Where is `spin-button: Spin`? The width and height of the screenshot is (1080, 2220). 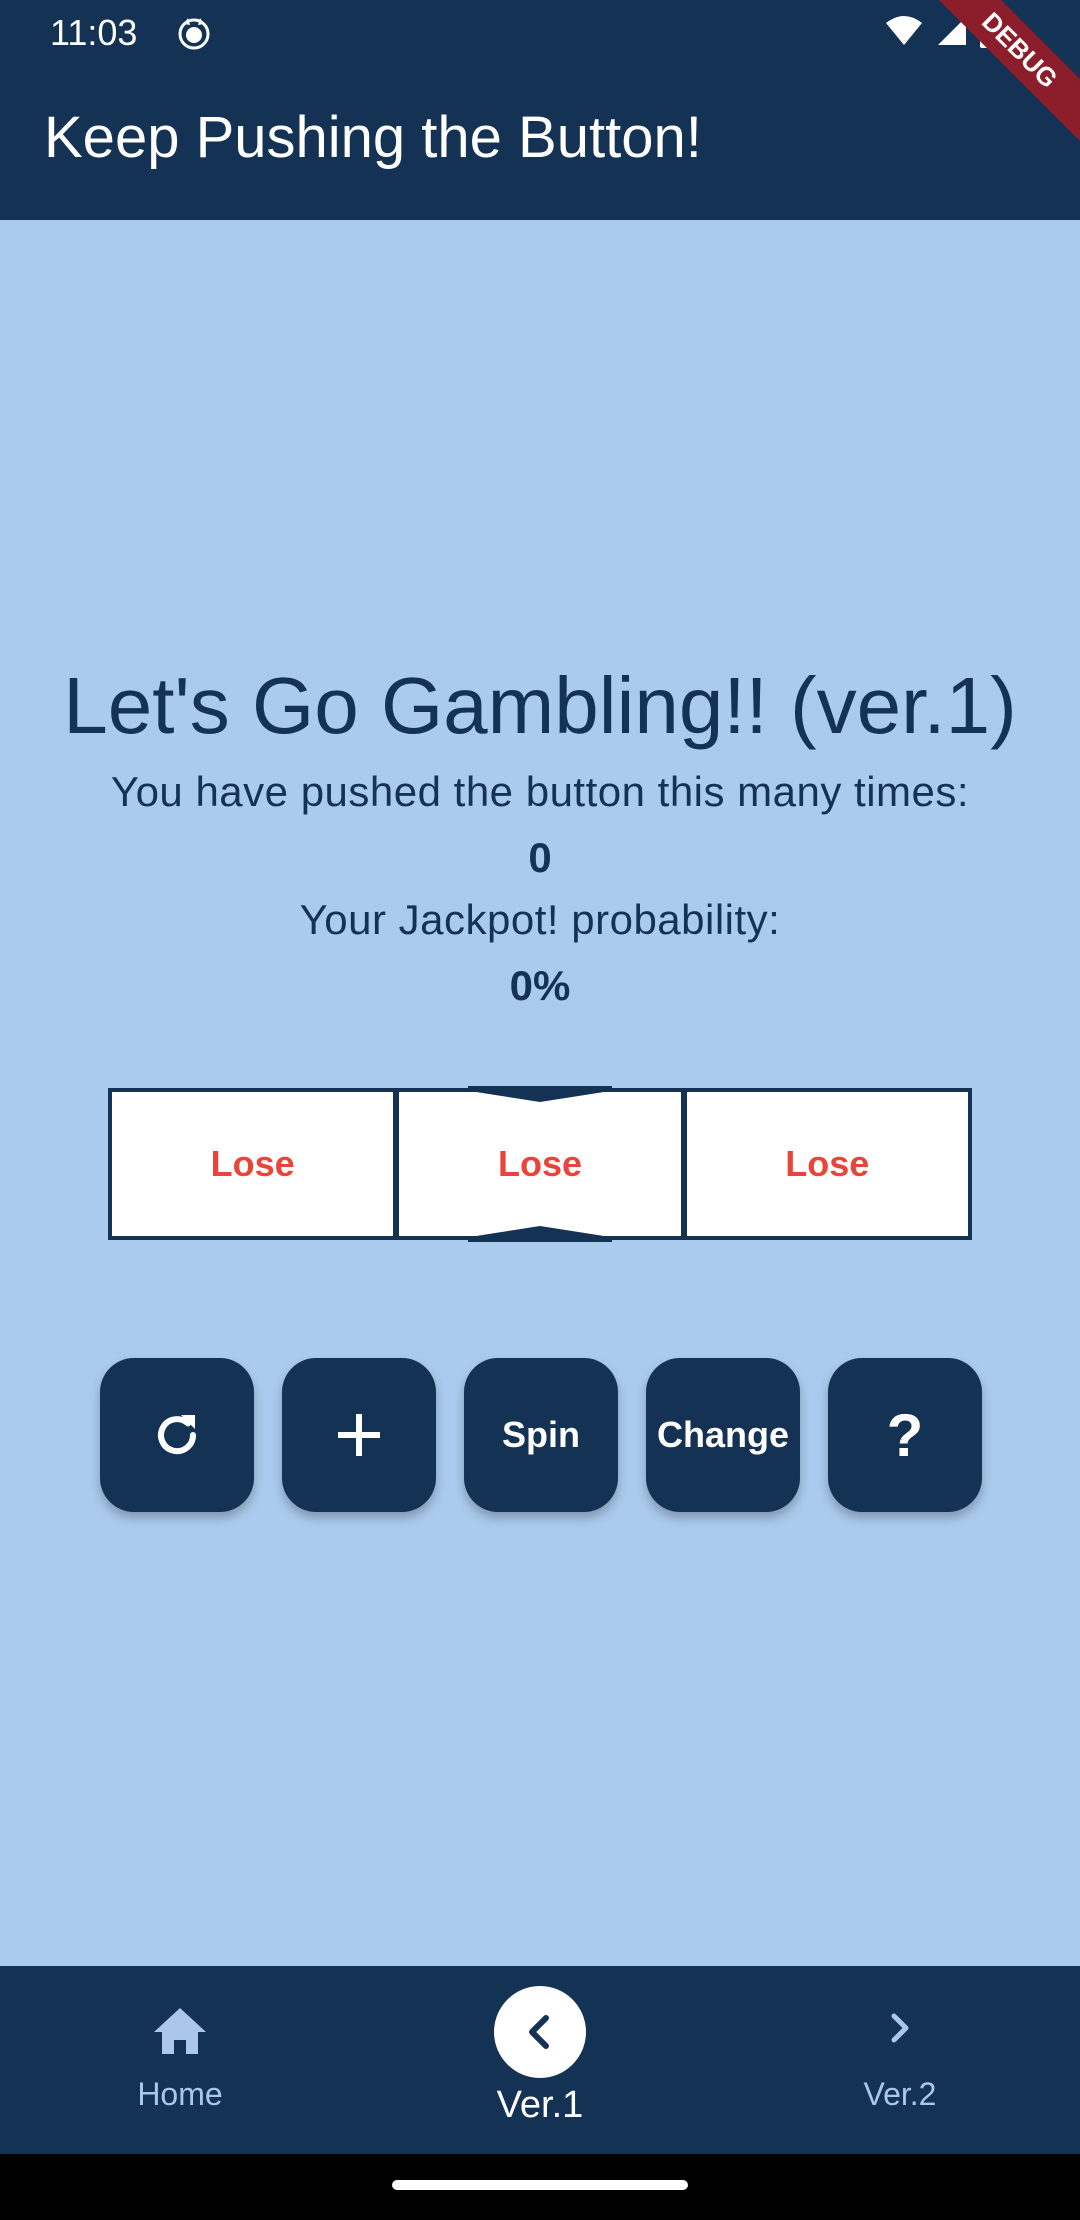
spin-button: Spin is located at coordinates (541, 1435).